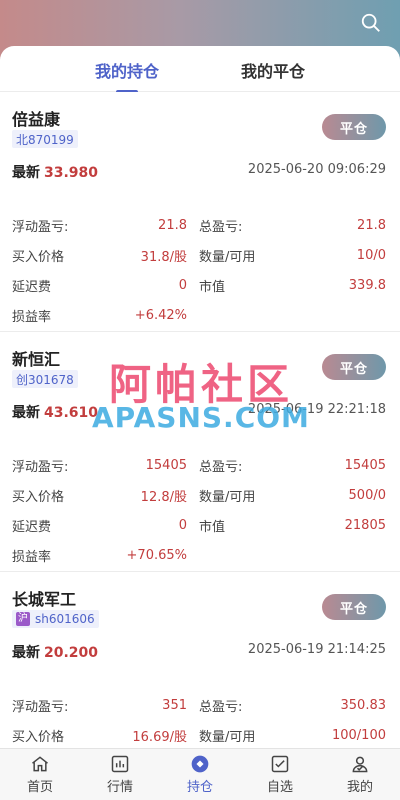 The width and height of the screenshot is (400, 800). What do you see at coordinates (316, 649) in the screenshot?
I see `timestamp: 2025-06-19 21:14:25` at bounding box center [316, 649].